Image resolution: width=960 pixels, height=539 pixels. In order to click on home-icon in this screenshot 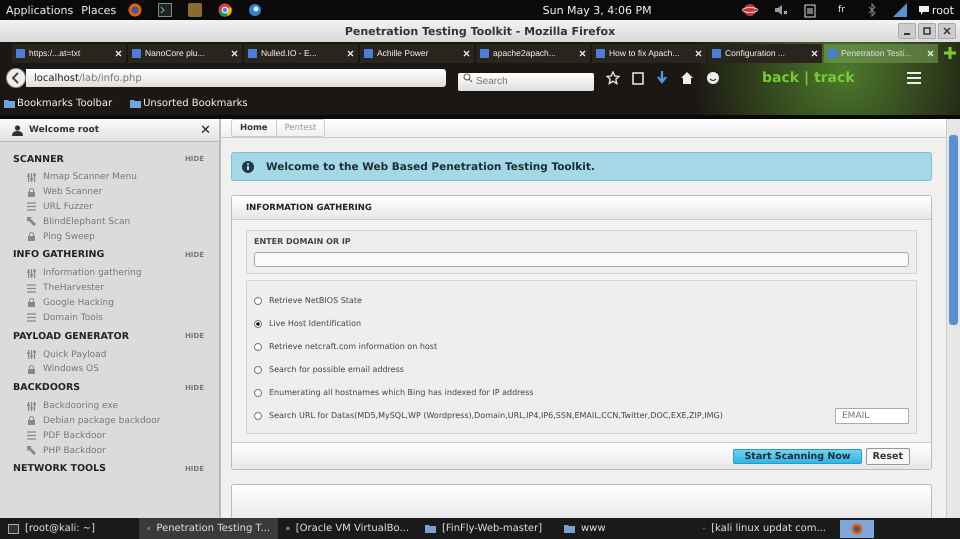, I will do `click(687, 78)`.